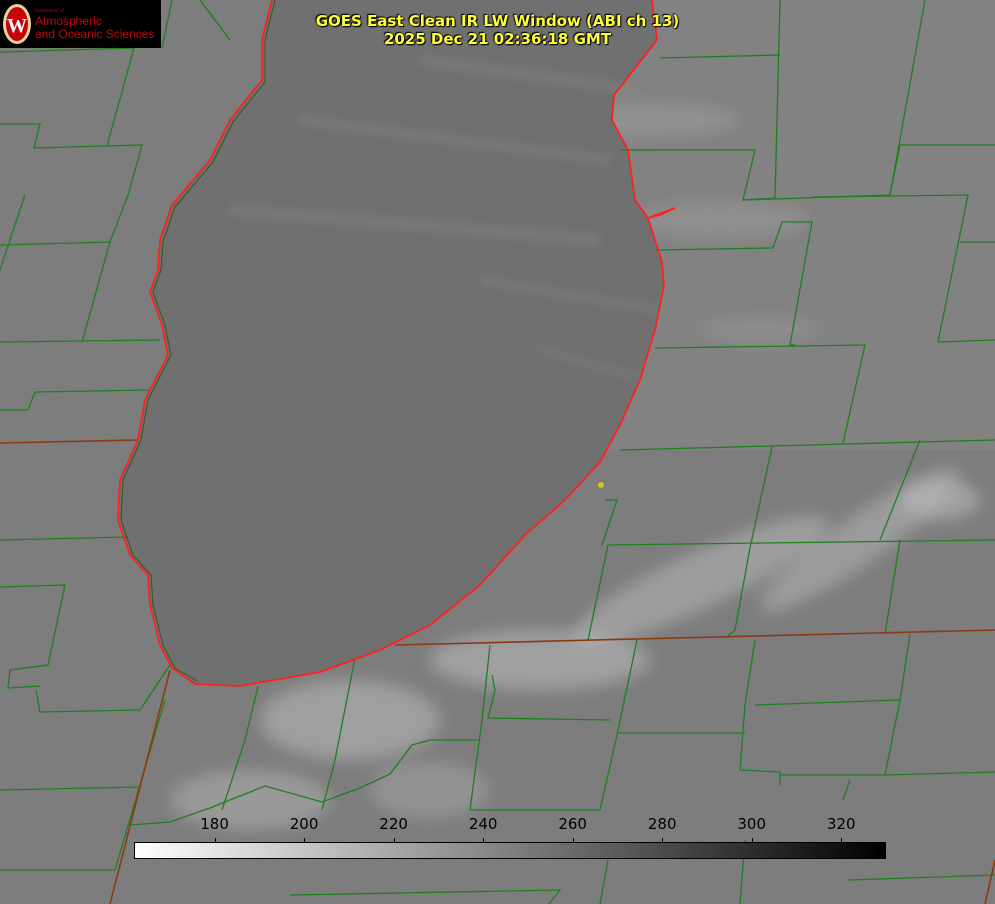  What do you see at coordinates (601, 485) in the screenshot?
I see `station-marker` at bounding box center [601, 485].